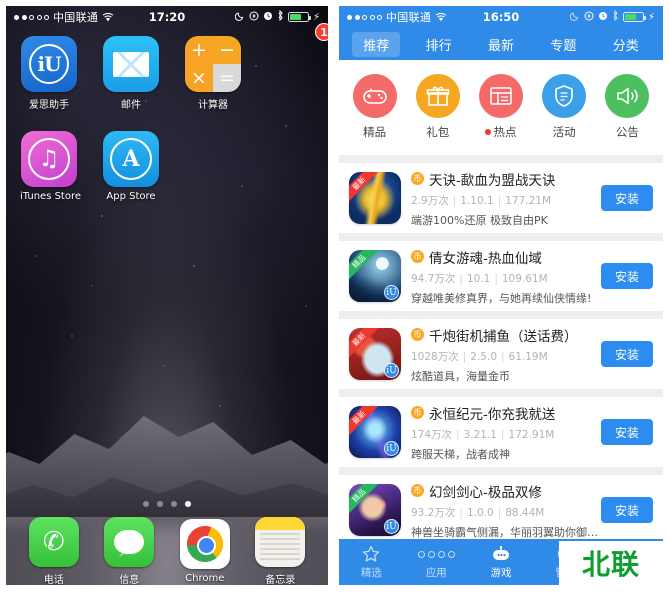 The width and height of the screenshot is (669, 593). I want to click on app-label: App Store, so click(131, 196).